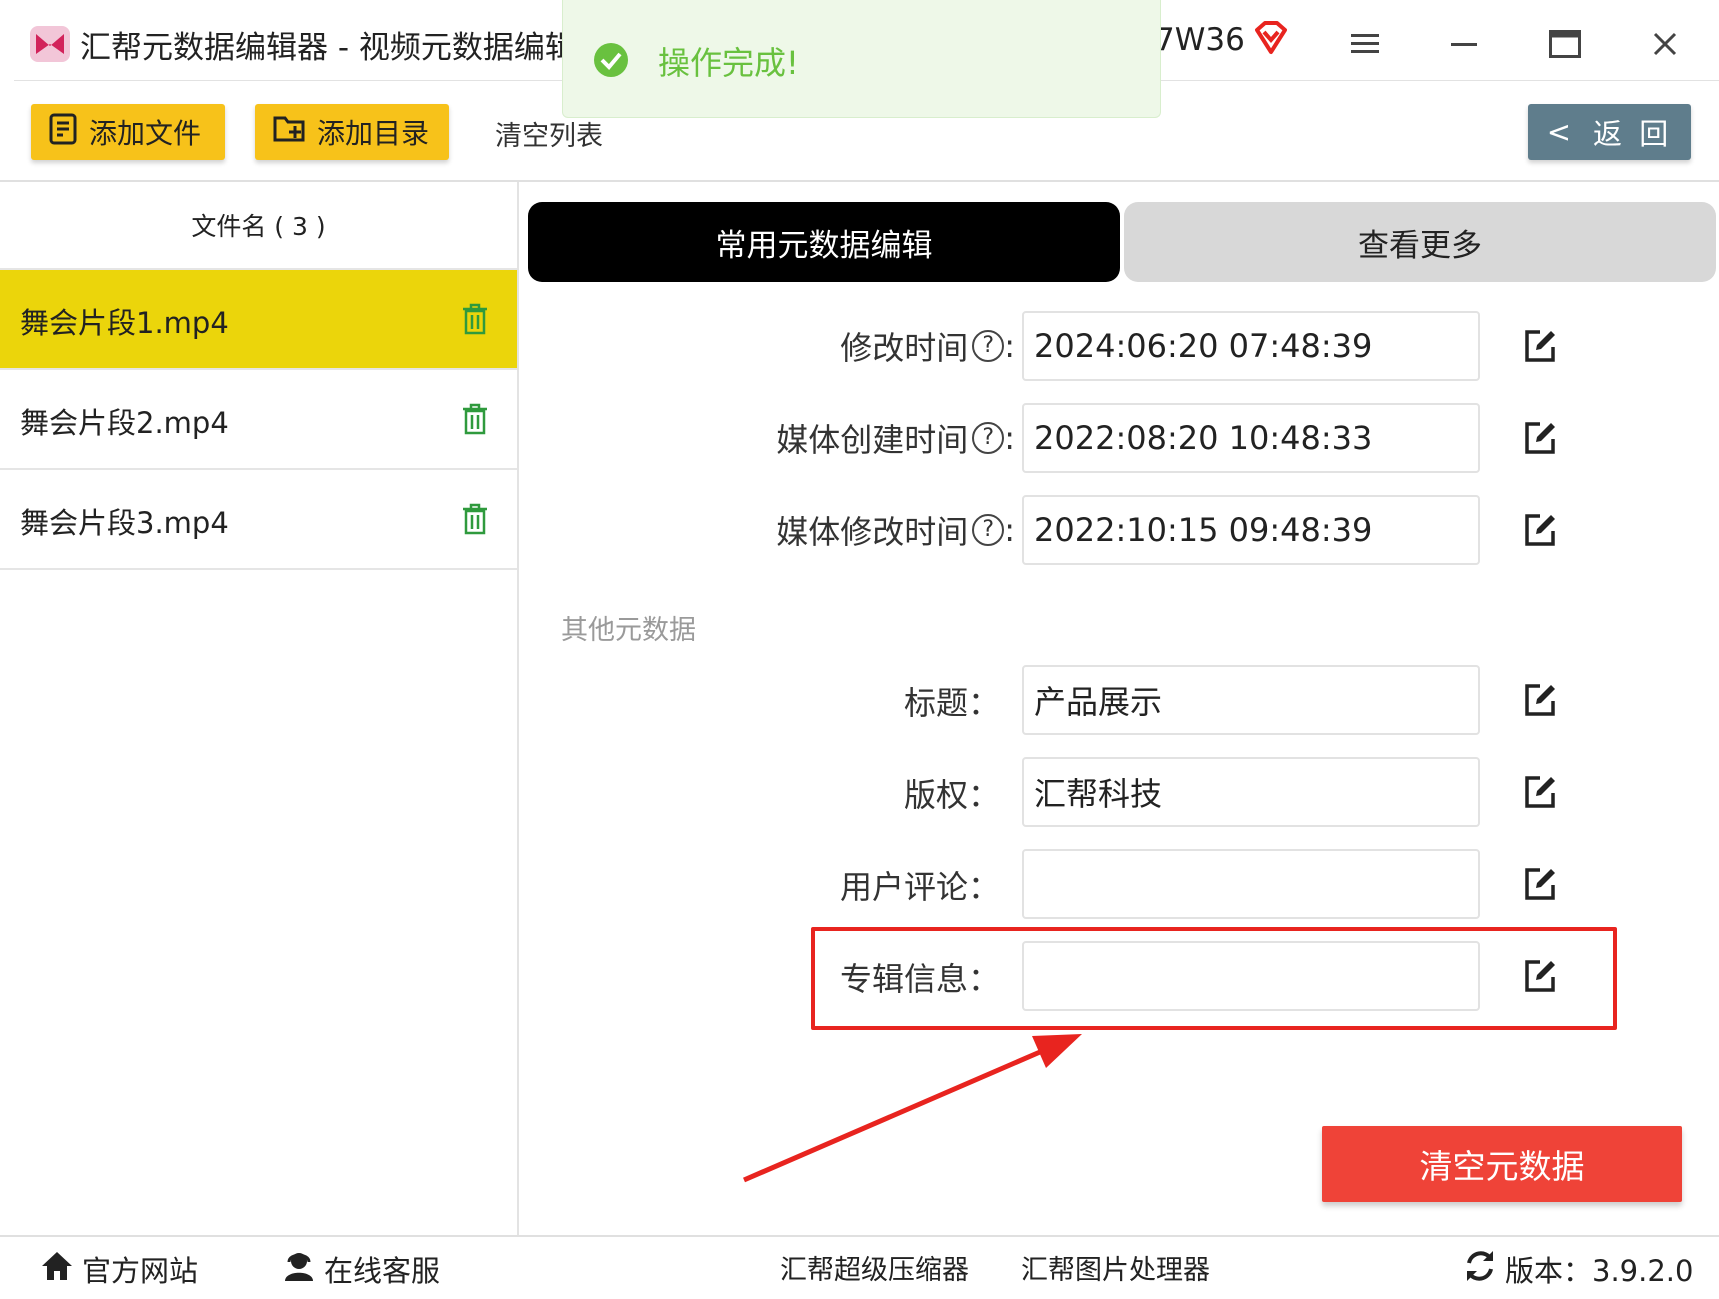  What do you see at coordinates (124, 323) in the screenshot?
I see `file-name: 舞会片段1.mp4` at bounding box center [124, 323].